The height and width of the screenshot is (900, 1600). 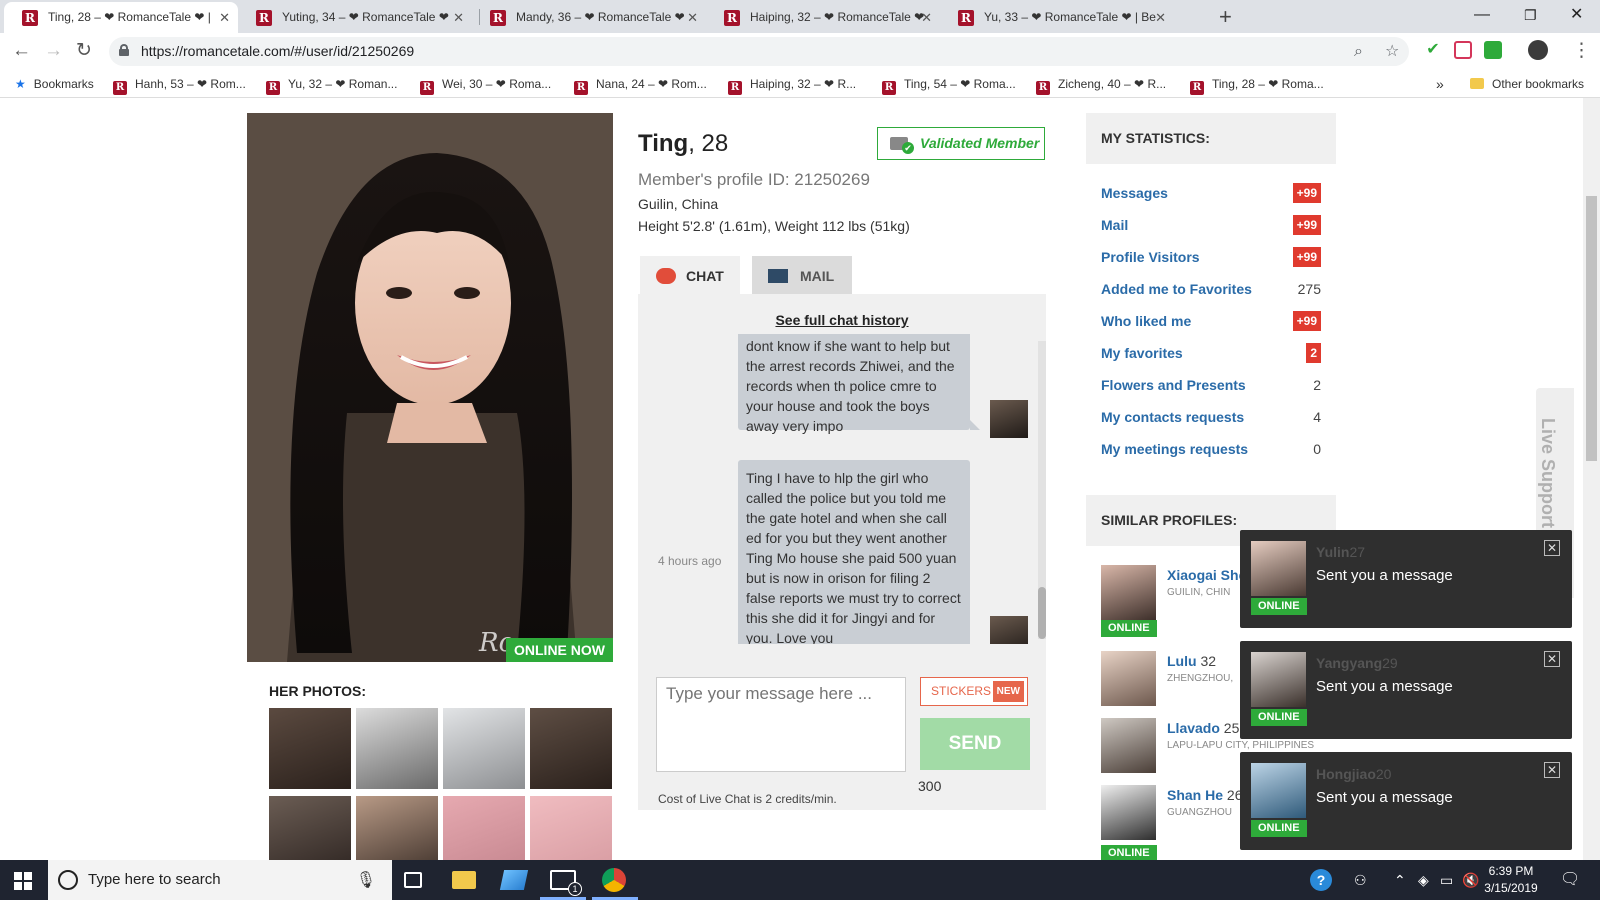 What do you see at coordinates (1406, 801) in the screenshot?
I see `message-notification: ONLINE Hongjiao20 Sent you a message ✕` at bounding box center [1406, 801].